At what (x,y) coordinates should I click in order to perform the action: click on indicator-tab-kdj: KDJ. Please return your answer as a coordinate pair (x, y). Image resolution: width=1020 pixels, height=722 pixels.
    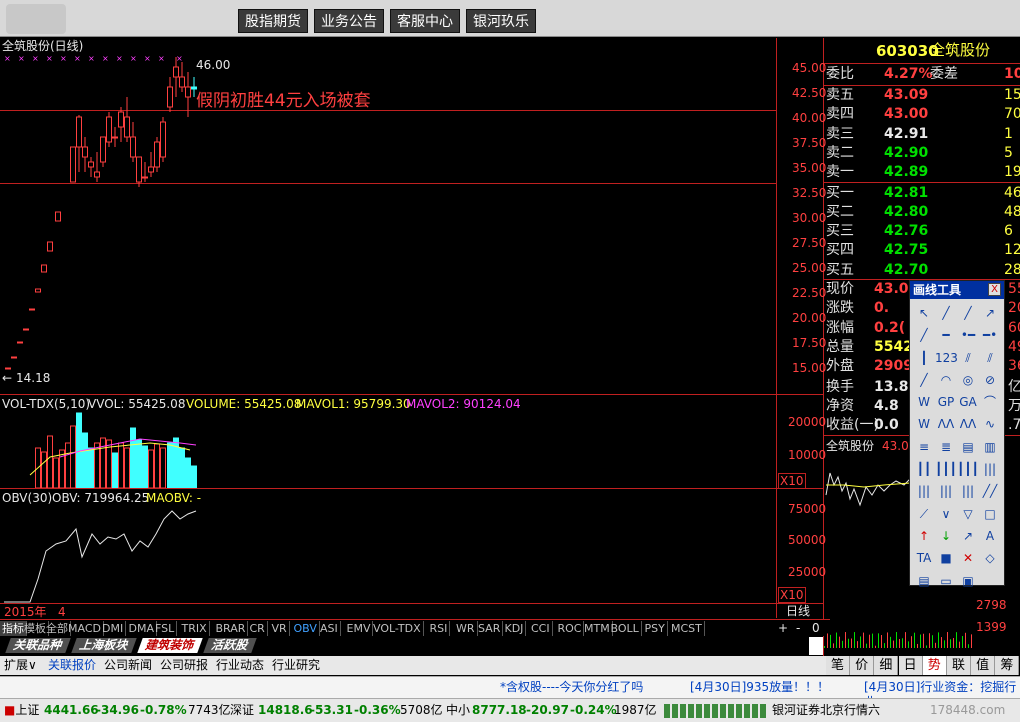
    Looking at the image, I should click on (515, 628).